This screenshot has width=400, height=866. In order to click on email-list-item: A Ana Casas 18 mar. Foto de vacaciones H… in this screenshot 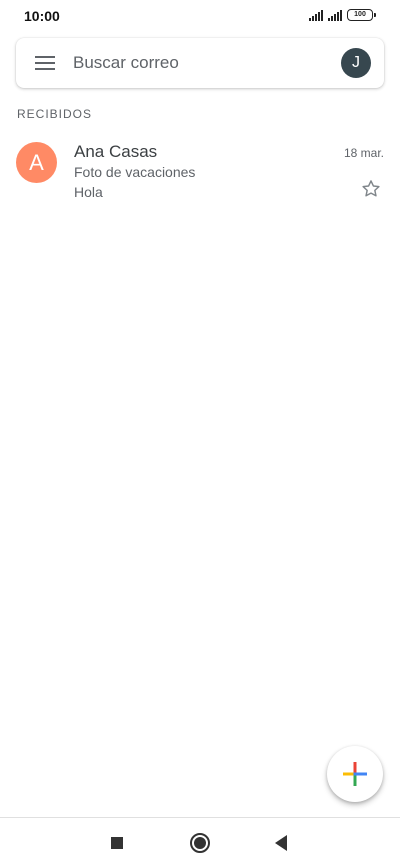, I will do `click(200, 172)`.